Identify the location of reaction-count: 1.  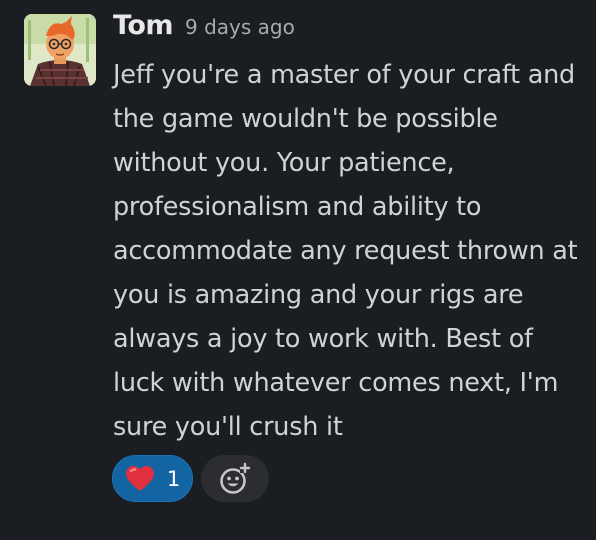
(173, 478).